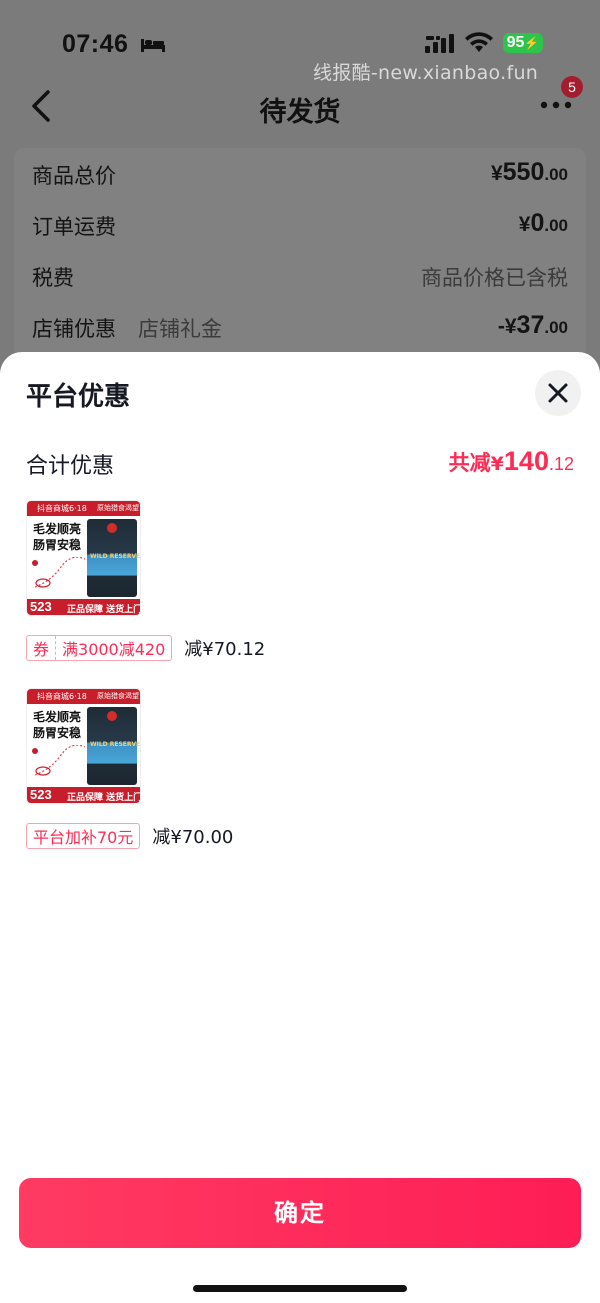 The width and height of the screenshot is (600, 1303). What do you see at coordinates (53, 278) in the screenshot?
I see `price-row-label: 税费` at bounding box center [53, 278].